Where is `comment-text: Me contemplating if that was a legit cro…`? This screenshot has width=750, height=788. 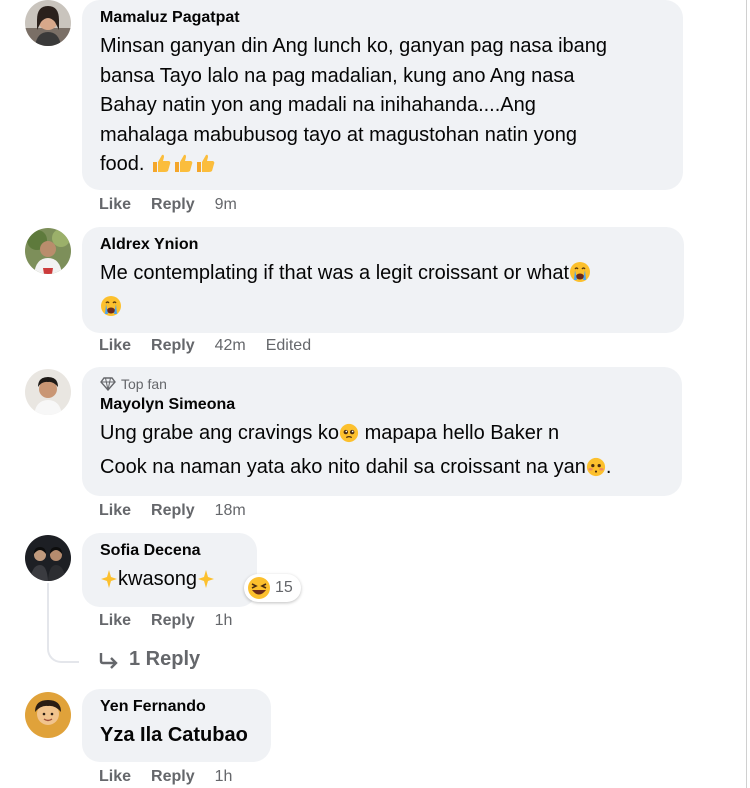
comment-text: Me contemplating if that was a legit cro… is located at coordinates (383, 292).